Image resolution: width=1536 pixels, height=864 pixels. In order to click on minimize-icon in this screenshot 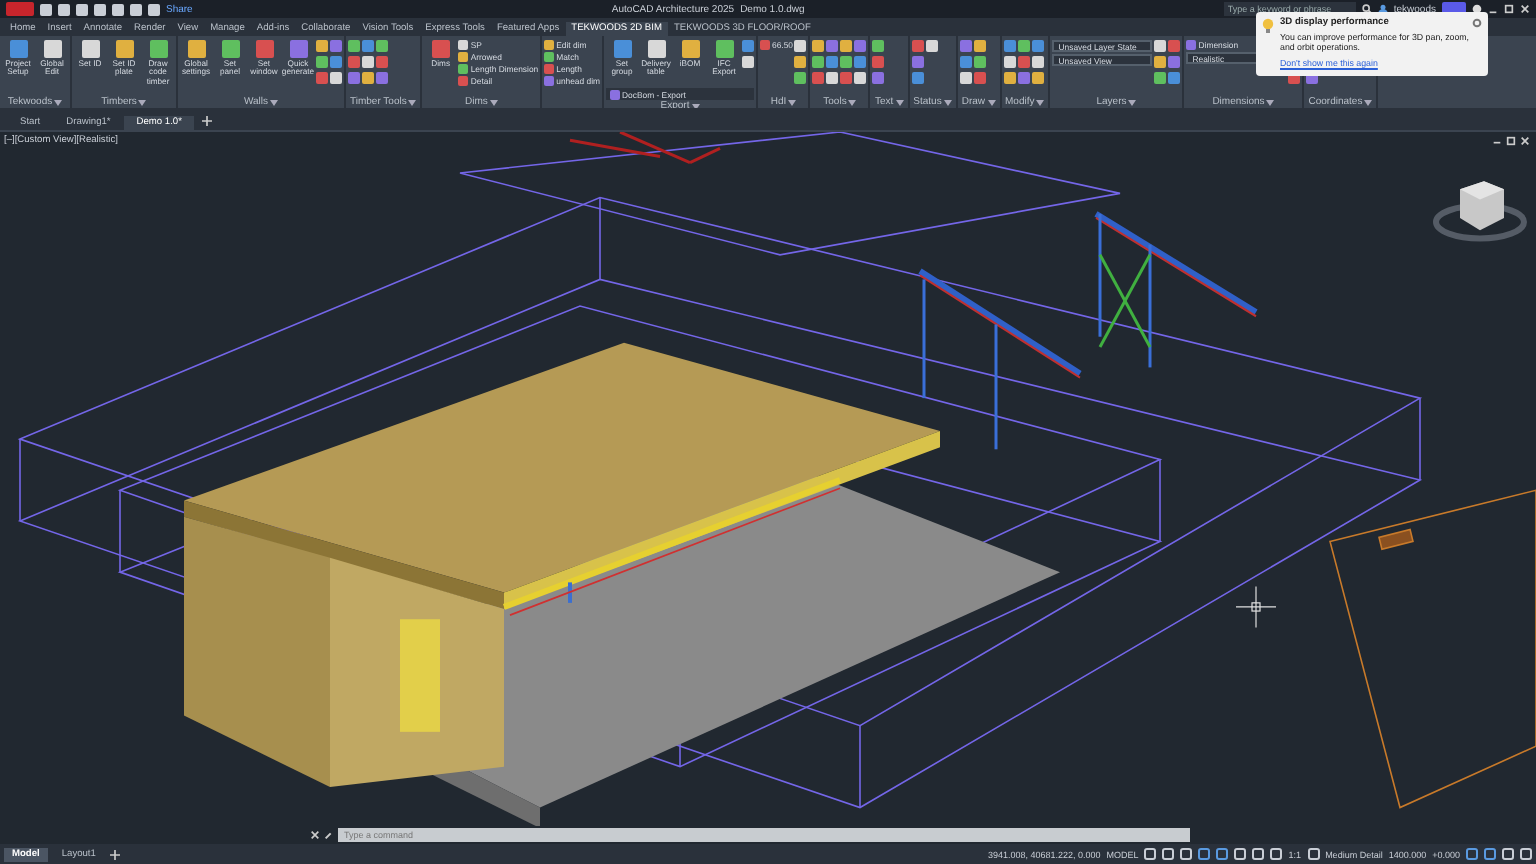, I will do `click(1497, 141)`.